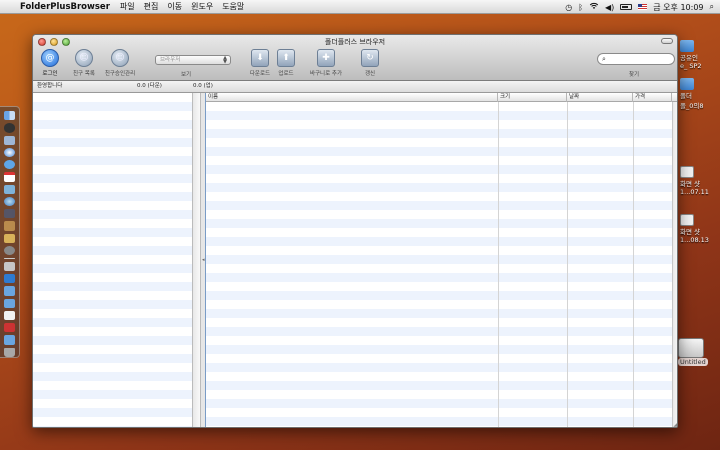 This screenshot has height=450, width=720. Describe the element at coordinates (326, 74) in the screenshot. I see `add-to-basket-label: 바구니로 추가` at that location.